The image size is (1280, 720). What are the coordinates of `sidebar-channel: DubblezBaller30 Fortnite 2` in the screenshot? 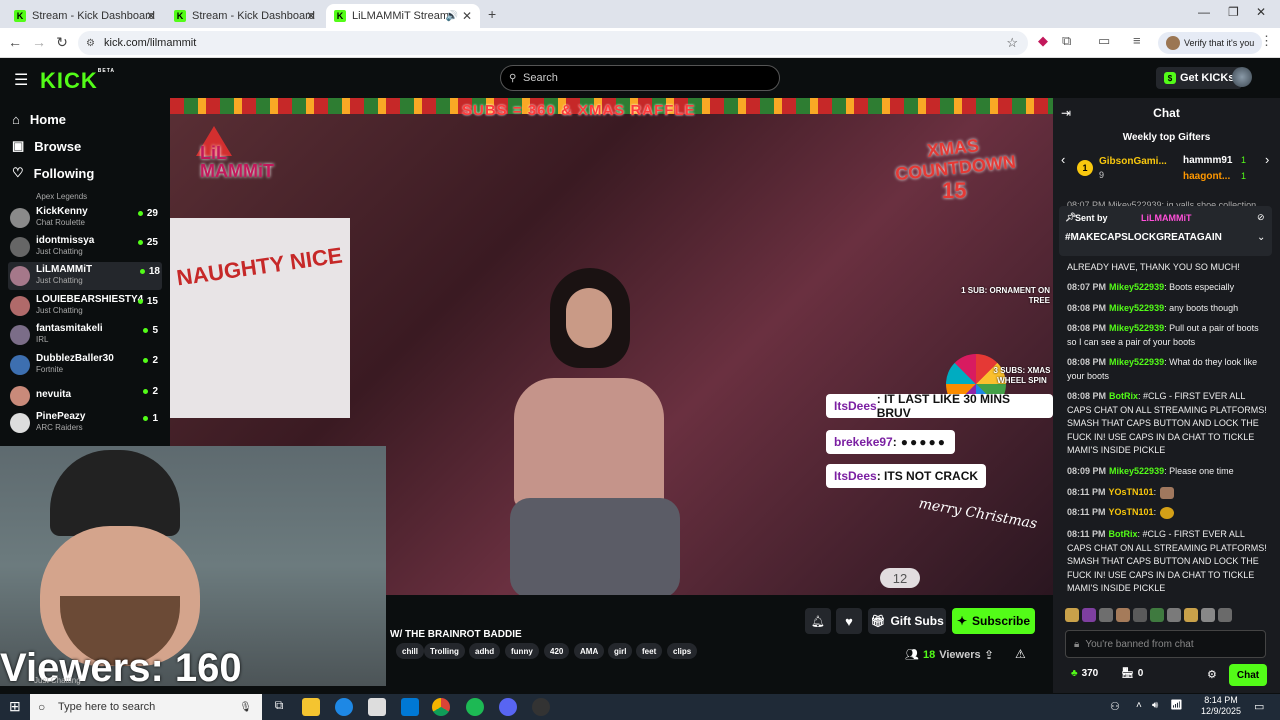 It's located at (85, 365).